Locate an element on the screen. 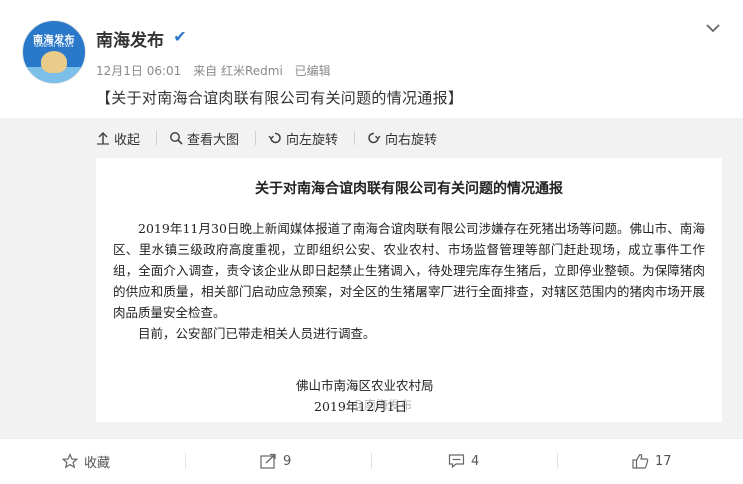  comment-icon is located at coordinates (456, 461).